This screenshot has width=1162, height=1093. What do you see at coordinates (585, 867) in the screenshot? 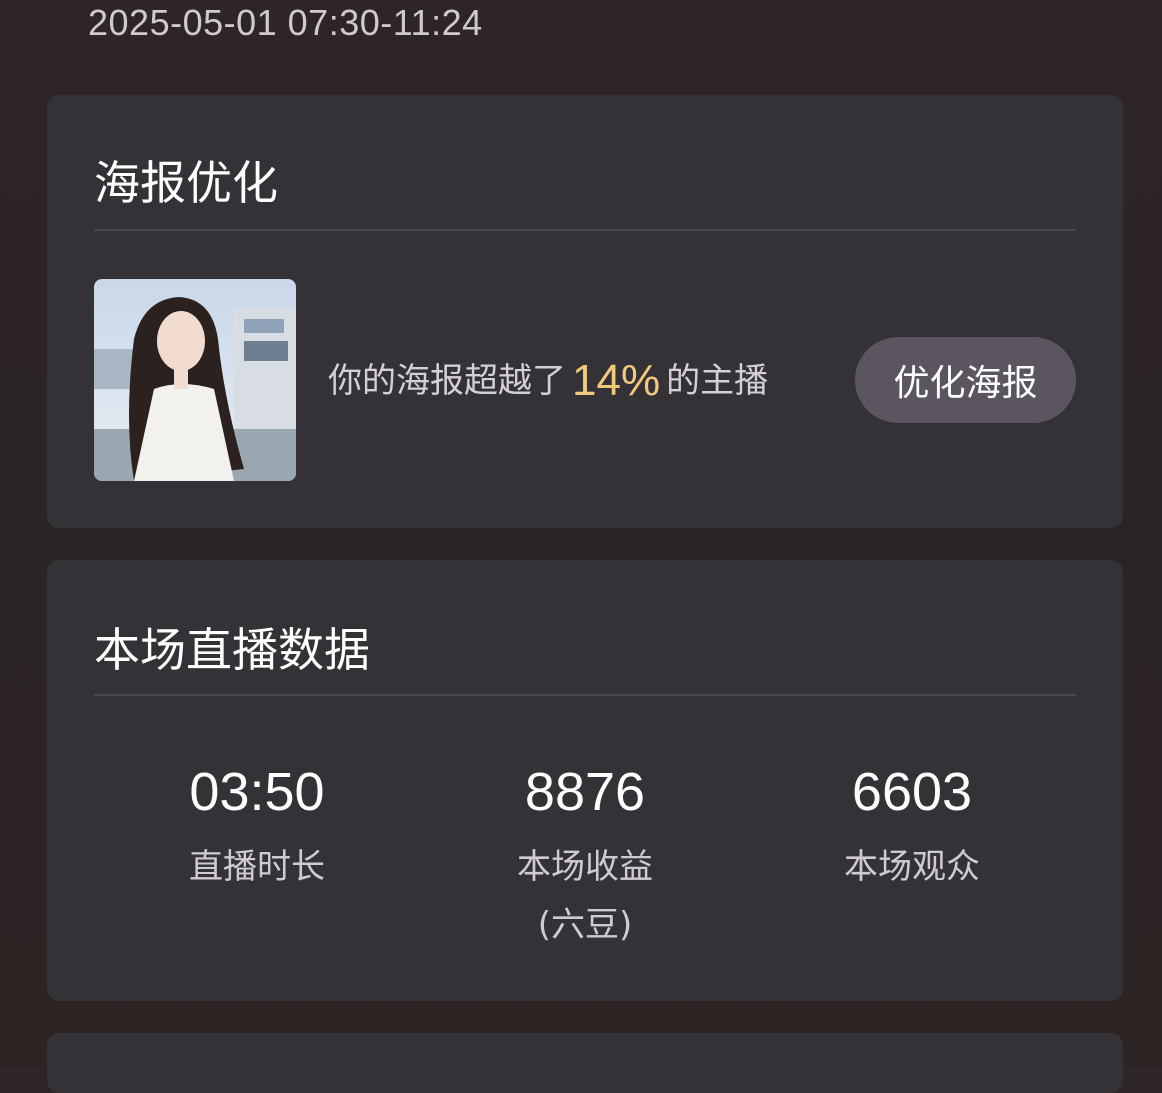
I see `stat-earnings-label-line1: 本场收益` at bounding box center [585, 867].